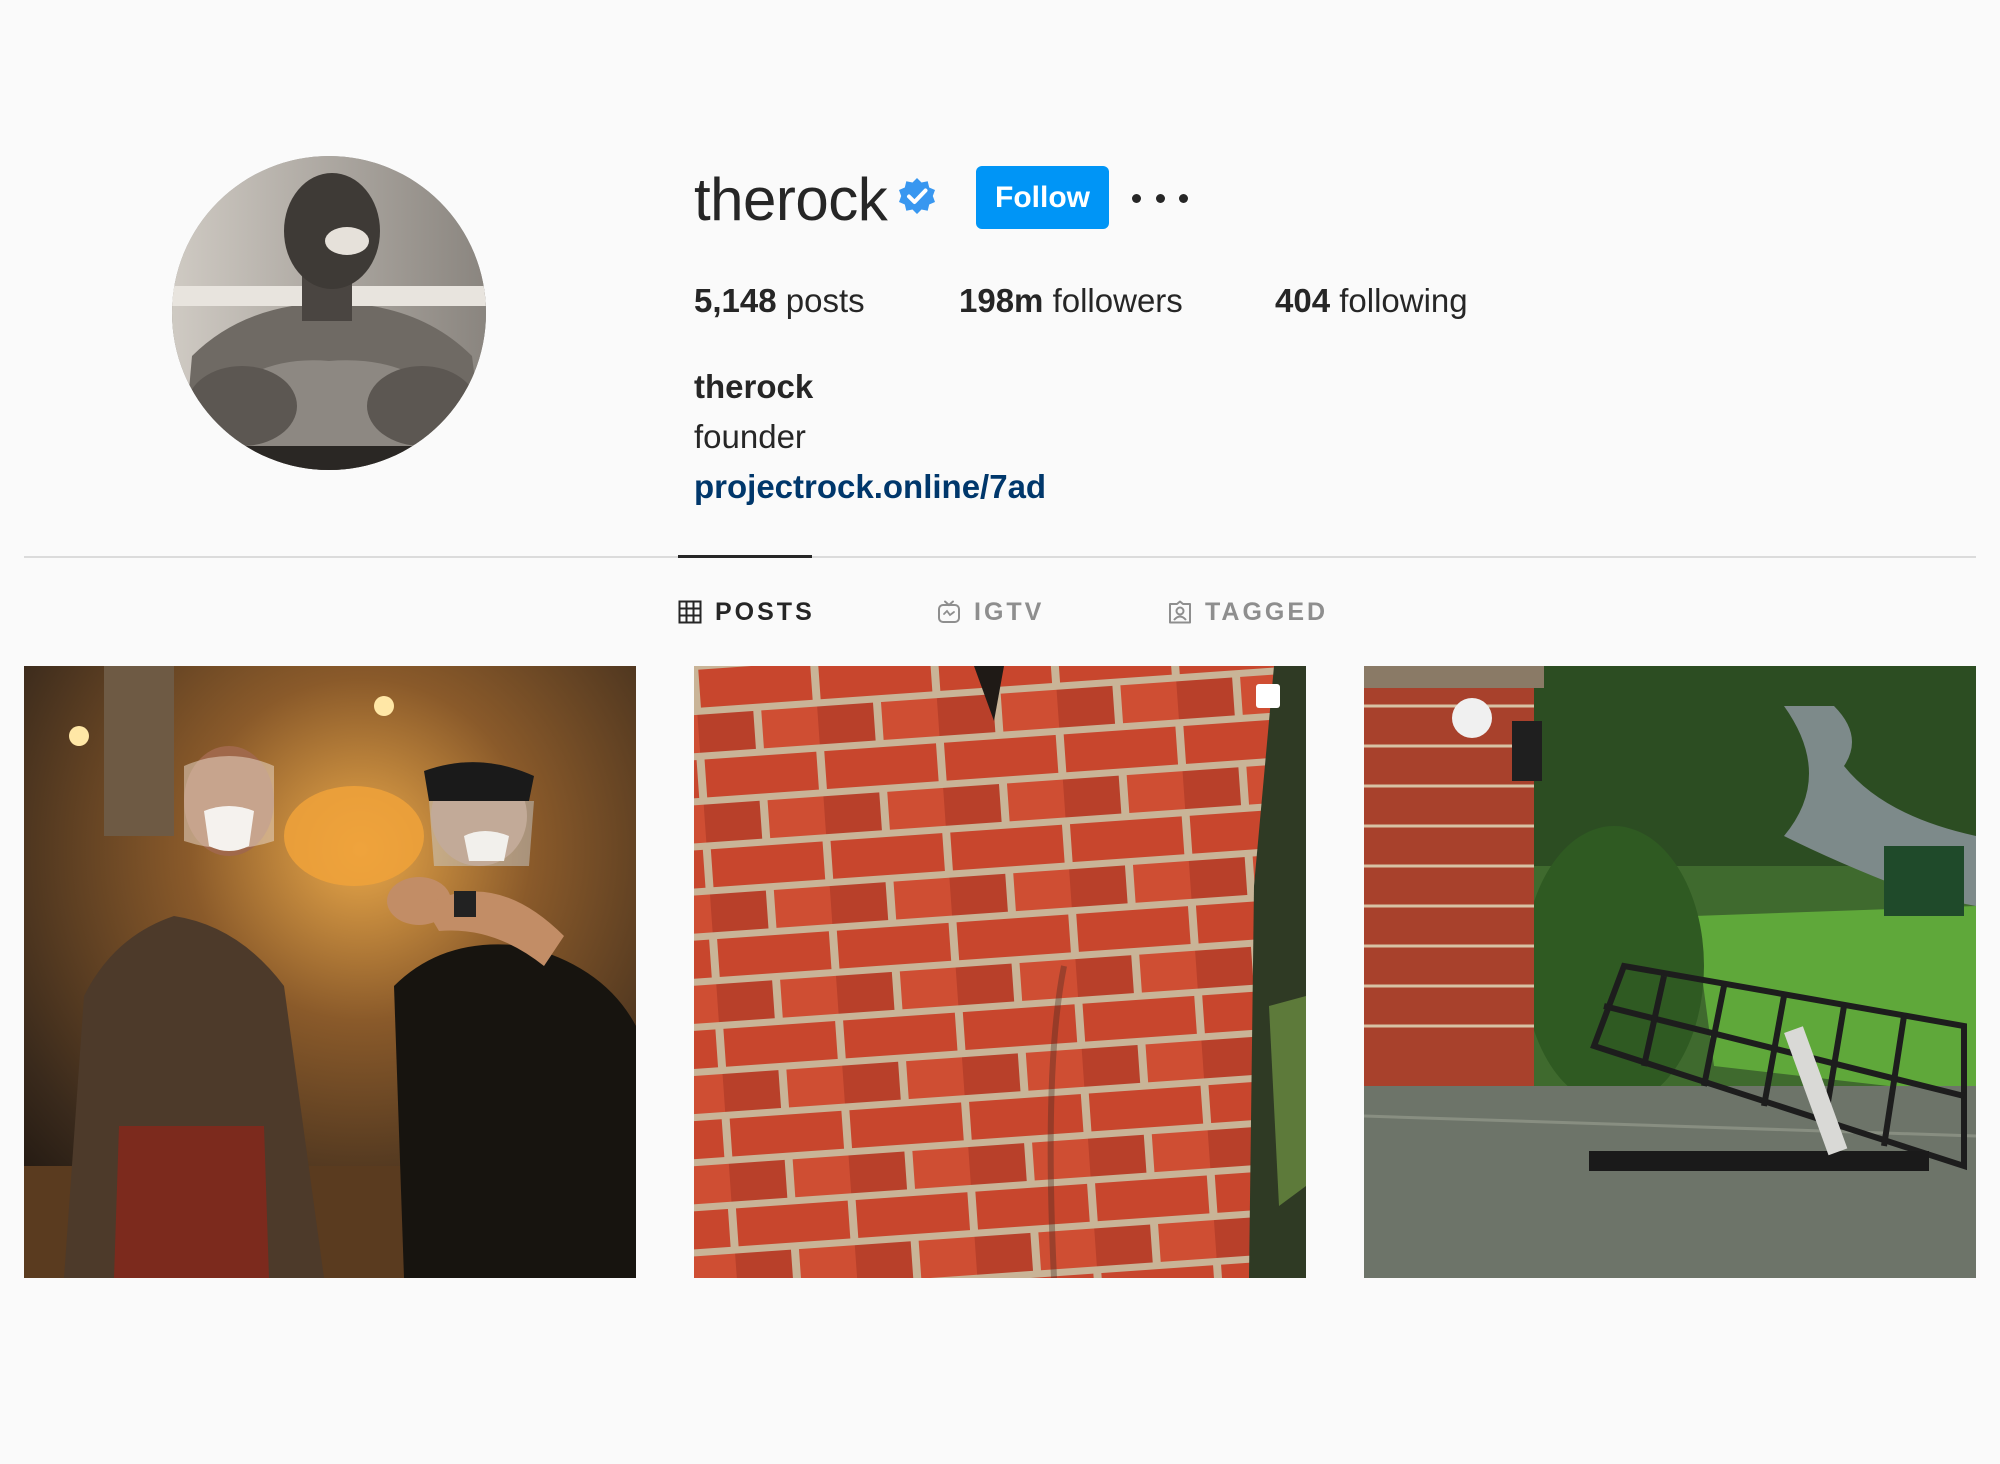 The height and width of the screenshot is (1464, 2000). I want to click on verified-badge-icon, so click(917, 196).